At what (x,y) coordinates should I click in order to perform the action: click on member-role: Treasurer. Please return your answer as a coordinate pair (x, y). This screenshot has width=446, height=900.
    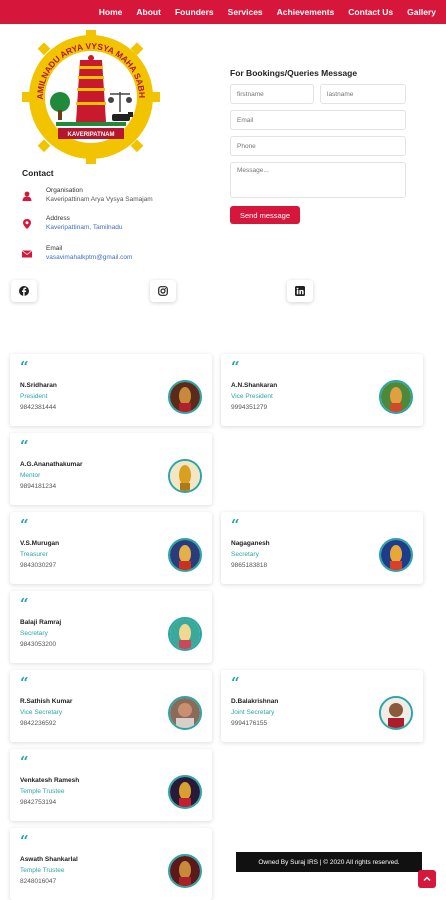
    Looking at the image, I should click on (34, 554).